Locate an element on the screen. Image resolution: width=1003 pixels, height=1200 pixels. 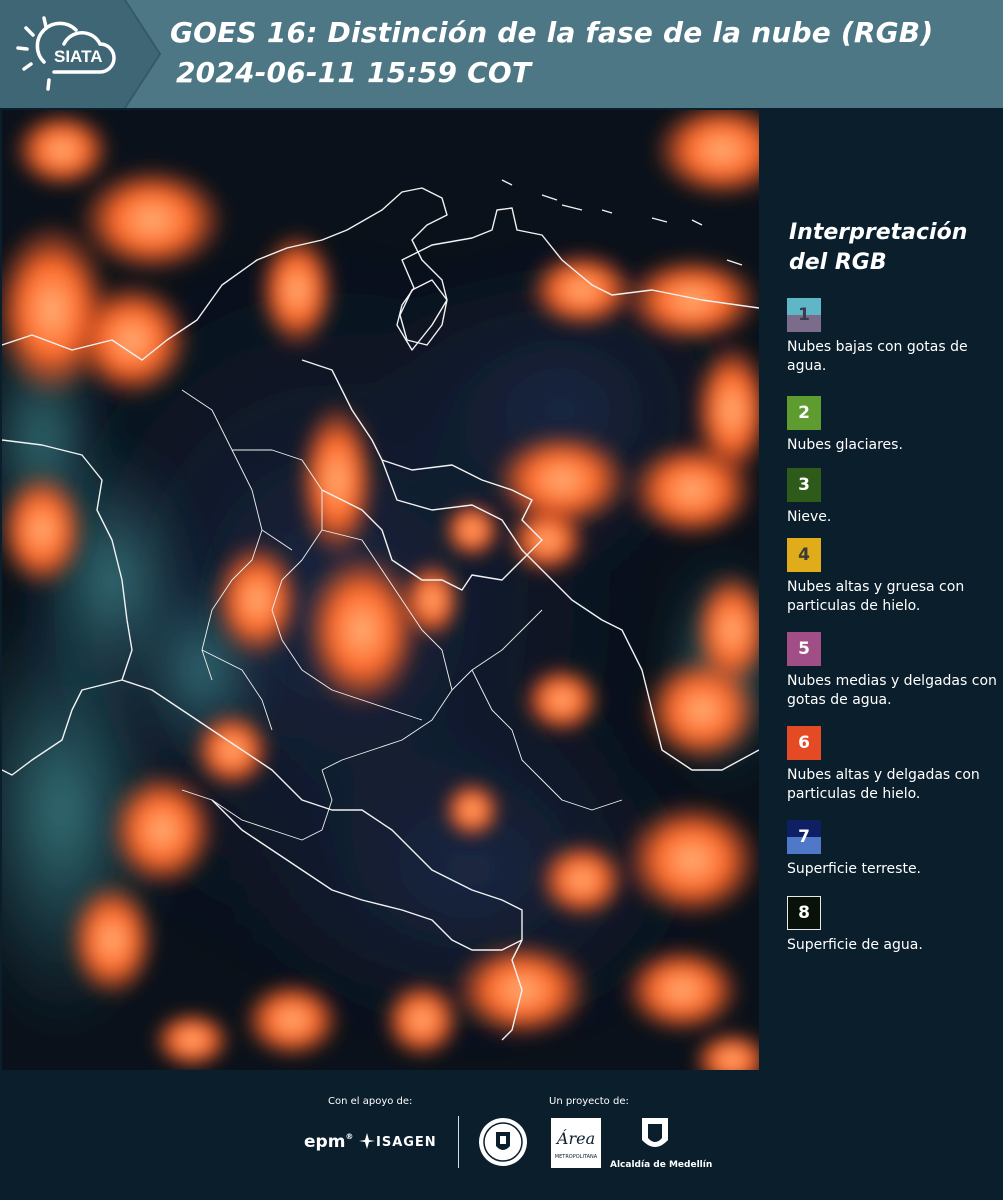
legend-item-3: 3 Nieve. is located at coordinates (892, 497).